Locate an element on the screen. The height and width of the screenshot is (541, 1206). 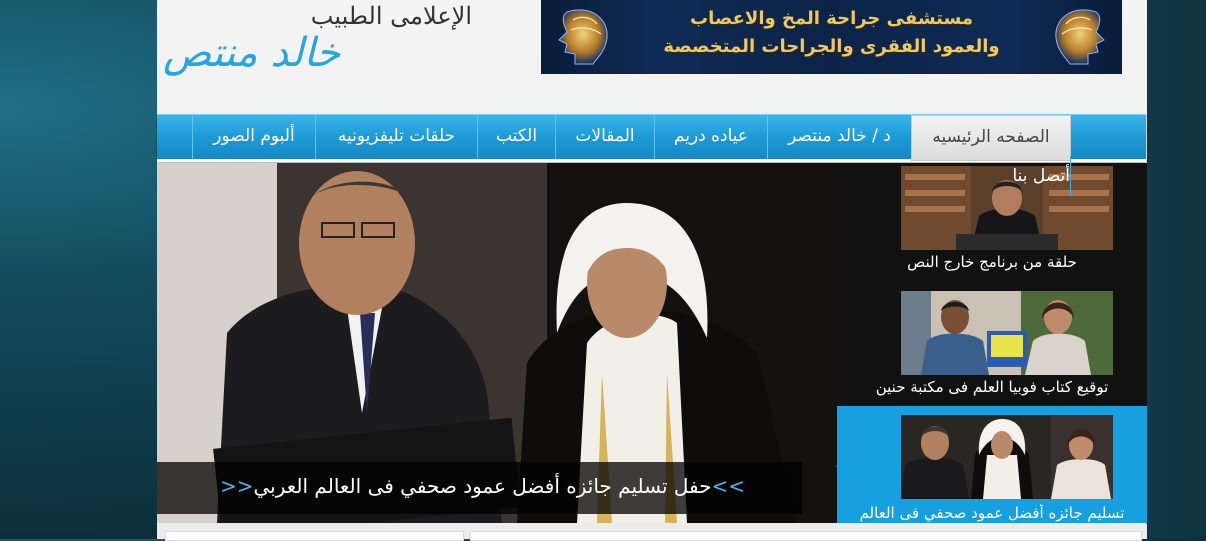
nav-dropdown-contact-us: أتصل بنا is located at coordinates (1040, 176).